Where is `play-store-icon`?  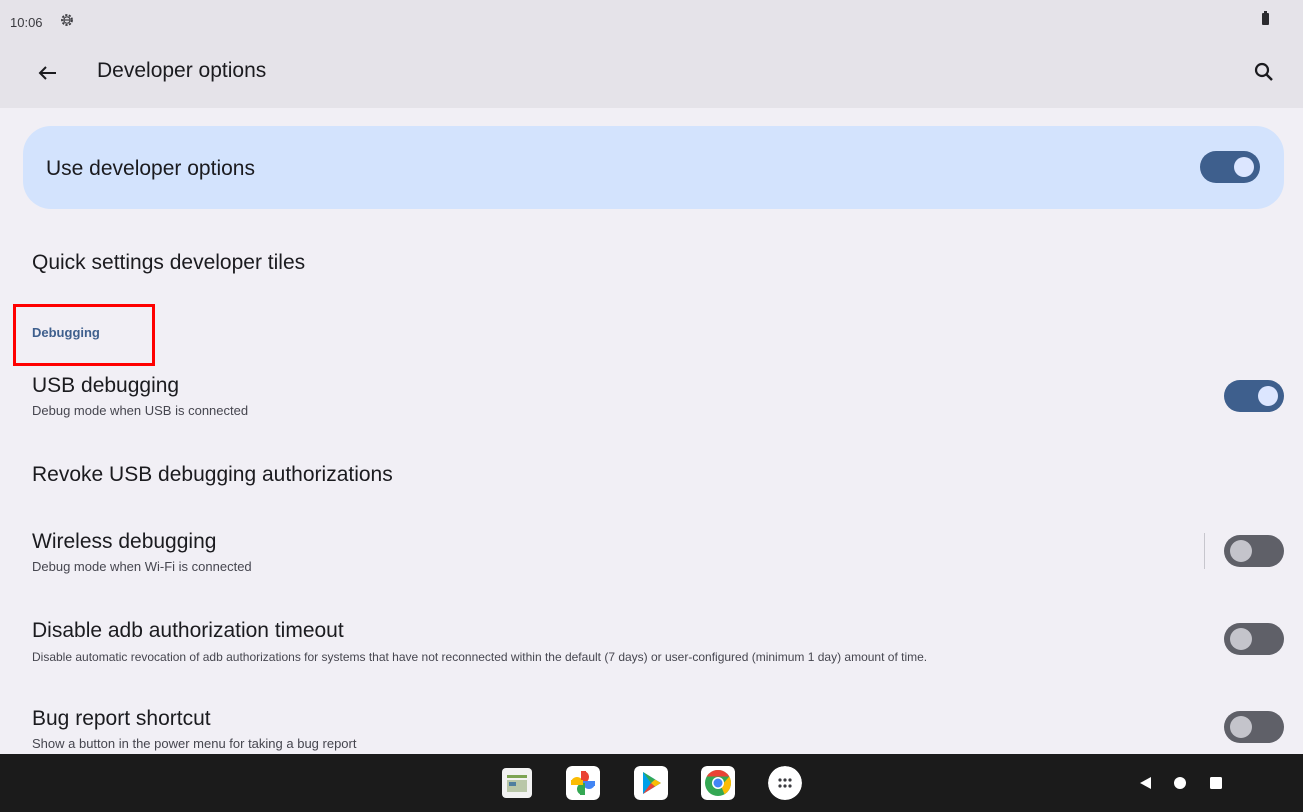 play-store-icon is located at coordinates (651, 783).